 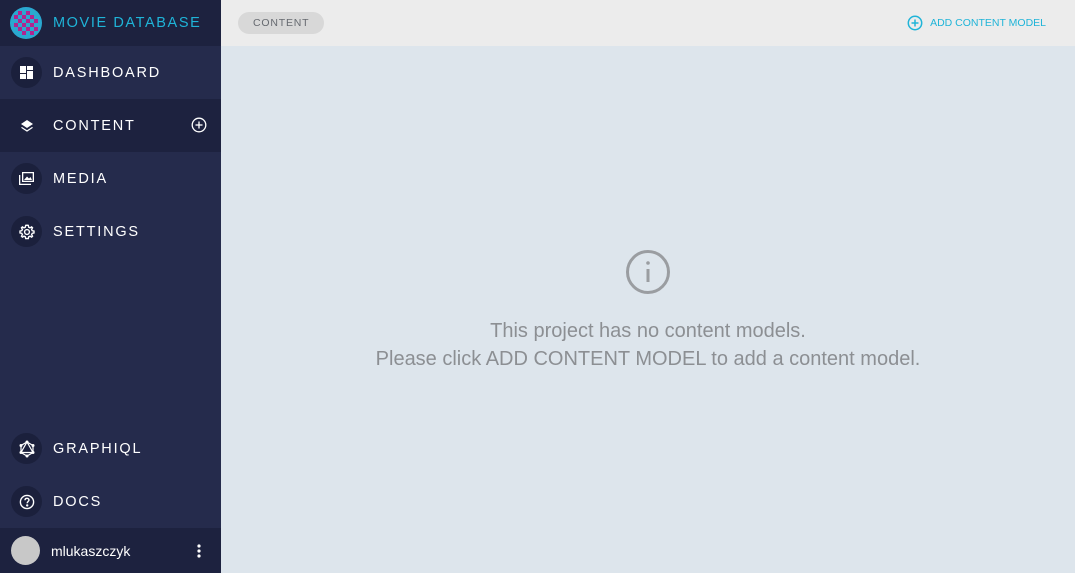 I want to click on add-content-icon, so click(x=199, y=125).